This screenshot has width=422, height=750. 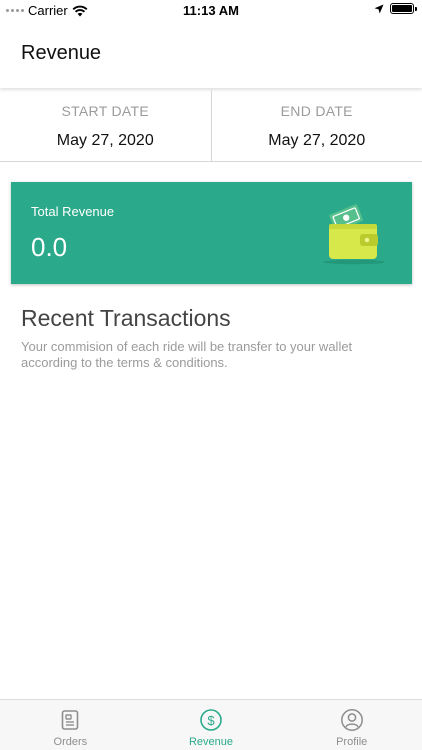 I want to click on tab-orders: Orders, so click(x=70, y=725).